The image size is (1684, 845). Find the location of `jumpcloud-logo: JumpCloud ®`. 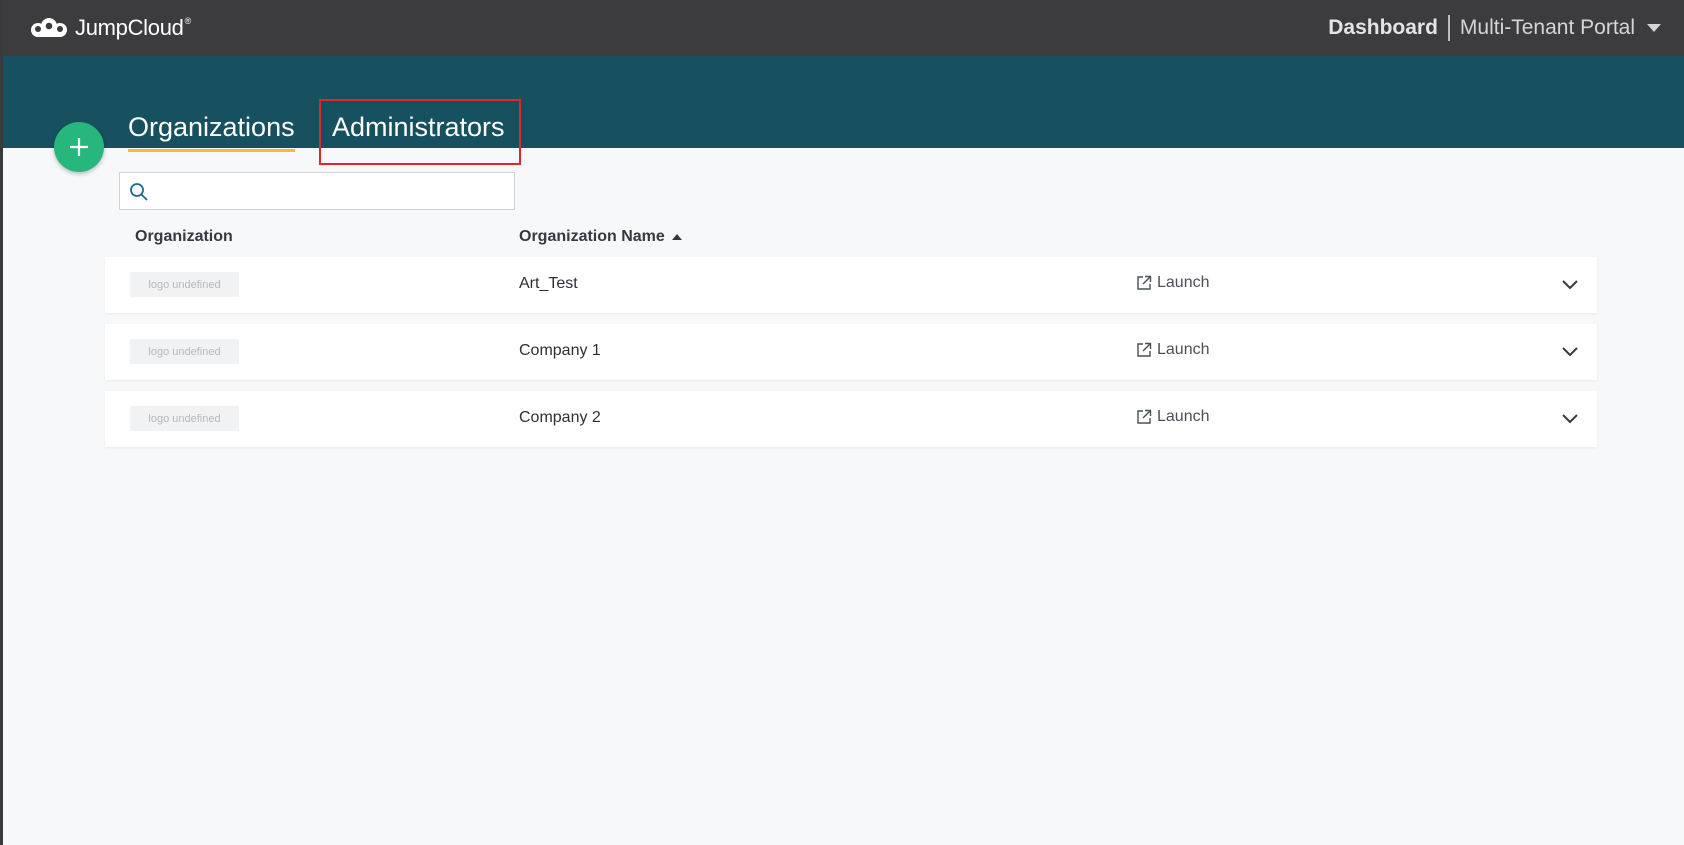

jumpcloud-logo: JumpCloud ® is located at coordinates (110, 28).